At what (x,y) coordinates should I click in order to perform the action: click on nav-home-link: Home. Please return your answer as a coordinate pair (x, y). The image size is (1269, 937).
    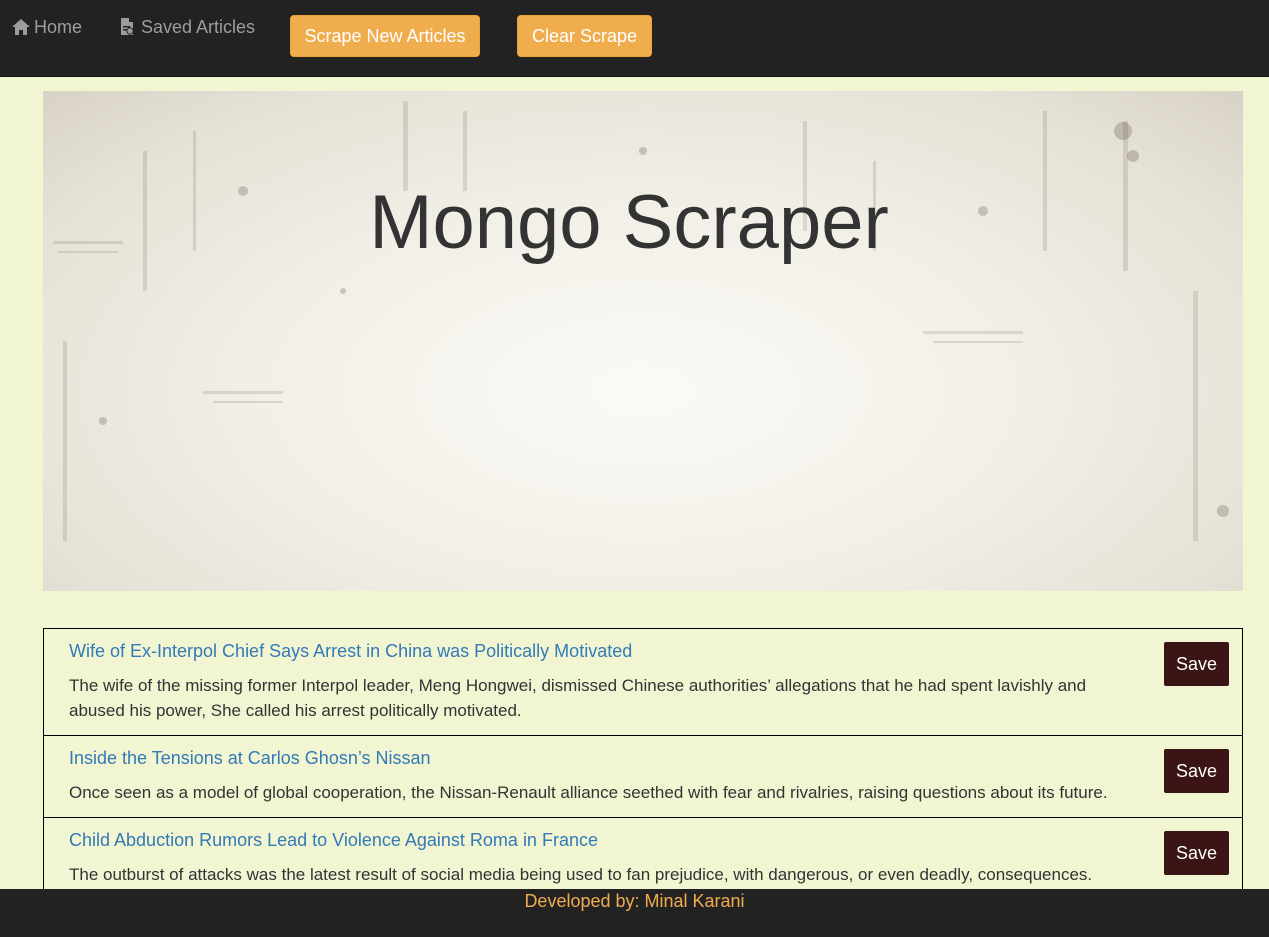
    Looking at the image, I should click on (46, 27).